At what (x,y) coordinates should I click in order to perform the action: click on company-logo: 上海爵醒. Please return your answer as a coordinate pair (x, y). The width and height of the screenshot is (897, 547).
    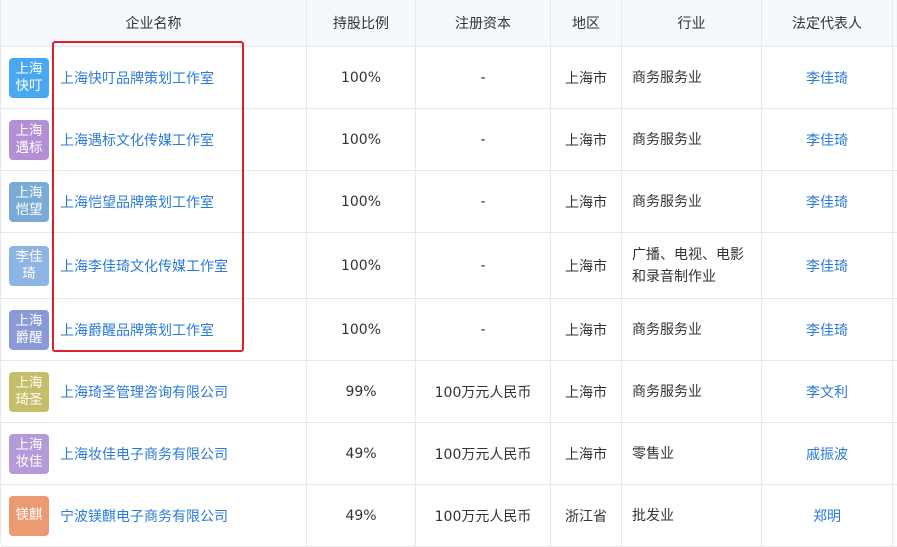
    Looking at the image, I should click on (29, 329).